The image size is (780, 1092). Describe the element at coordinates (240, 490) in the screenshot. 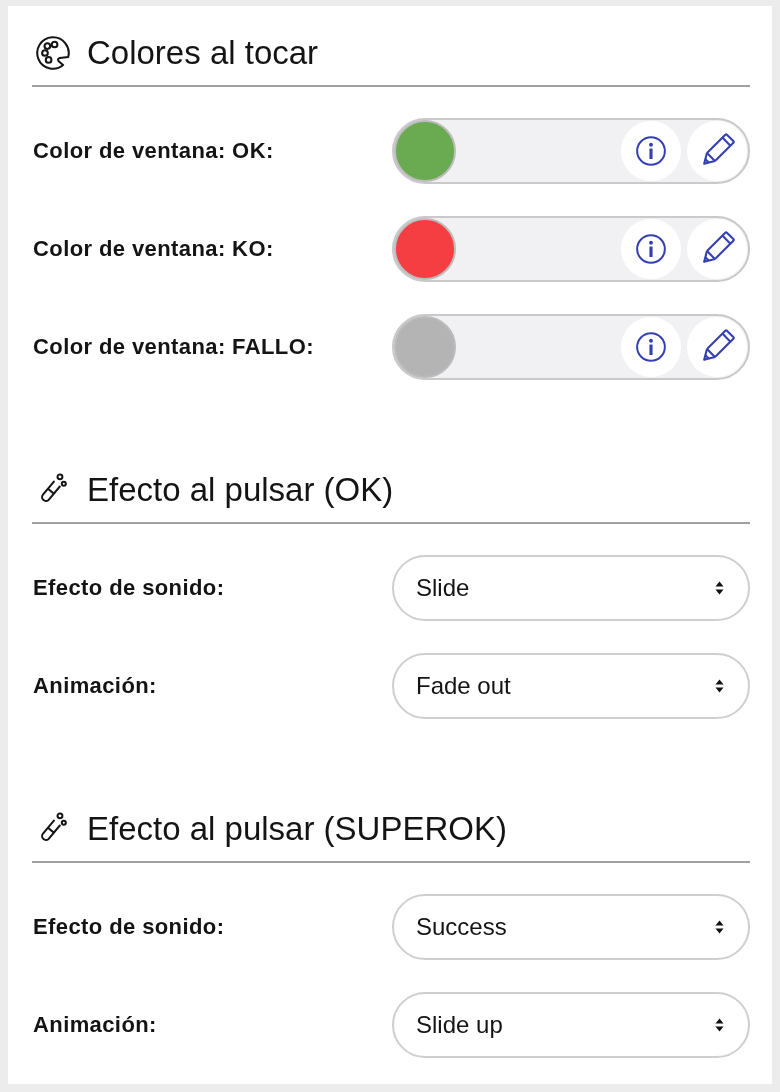

I see `section-title: Efecto al pulsar (OK)` at that location.